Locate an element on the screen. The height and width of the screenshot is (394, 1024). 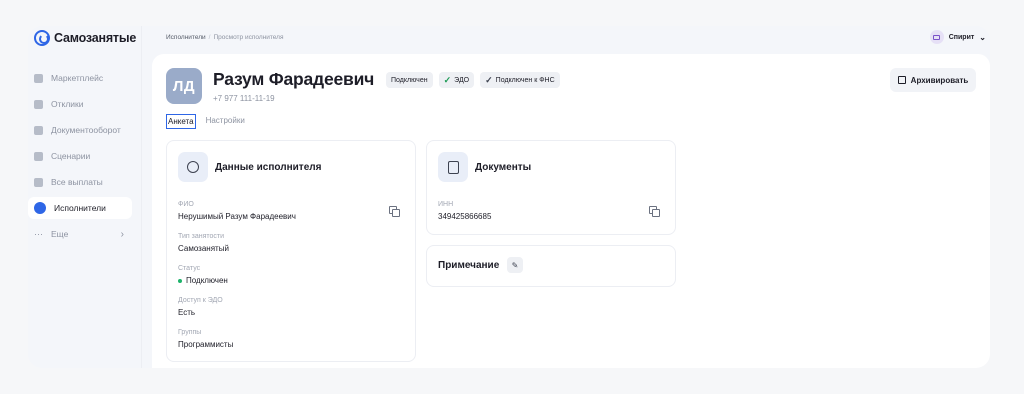
sidebar-item-label: Еще is located at coordinates (60, 234).